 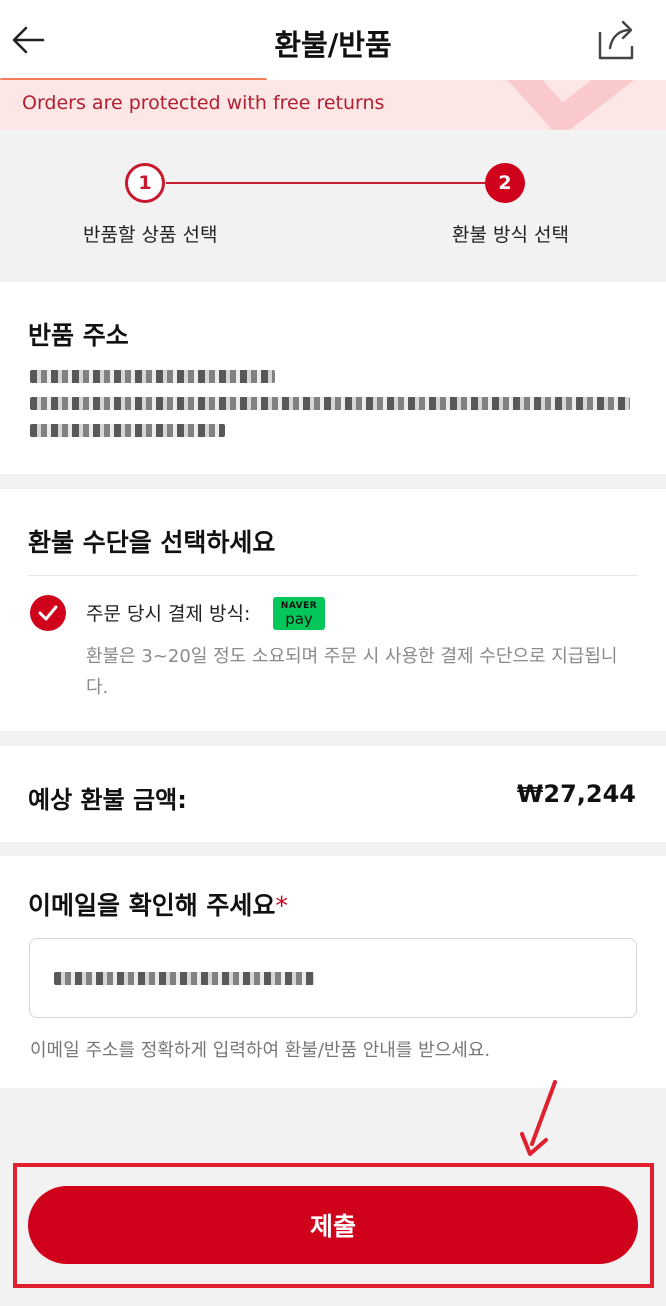 What do you see at coordinates (576, 794) in the screenshot?
I see `refund-amount-value: ₩27,244` at bounding box center [576, 794].